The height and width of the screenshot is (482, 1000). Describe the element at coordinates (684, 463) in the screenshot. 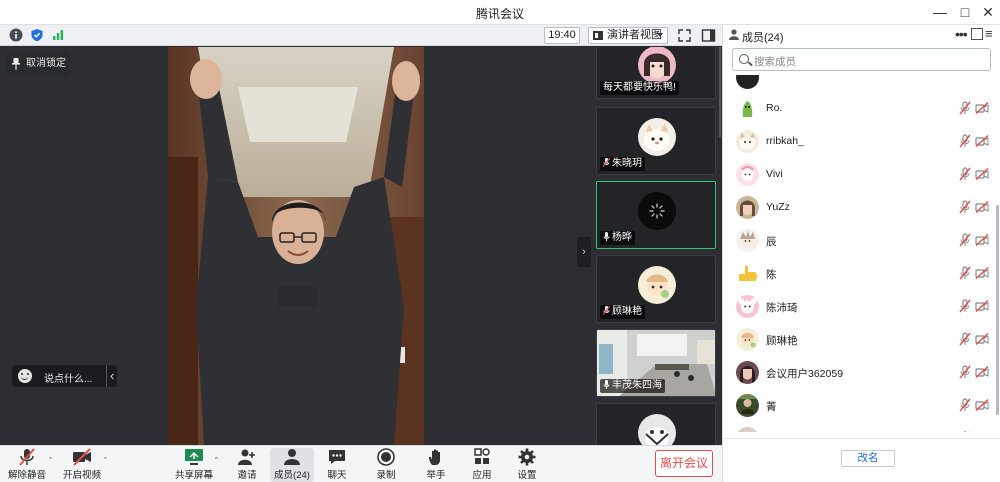

I see `leave-meeting-button: 离开会议` at that location.